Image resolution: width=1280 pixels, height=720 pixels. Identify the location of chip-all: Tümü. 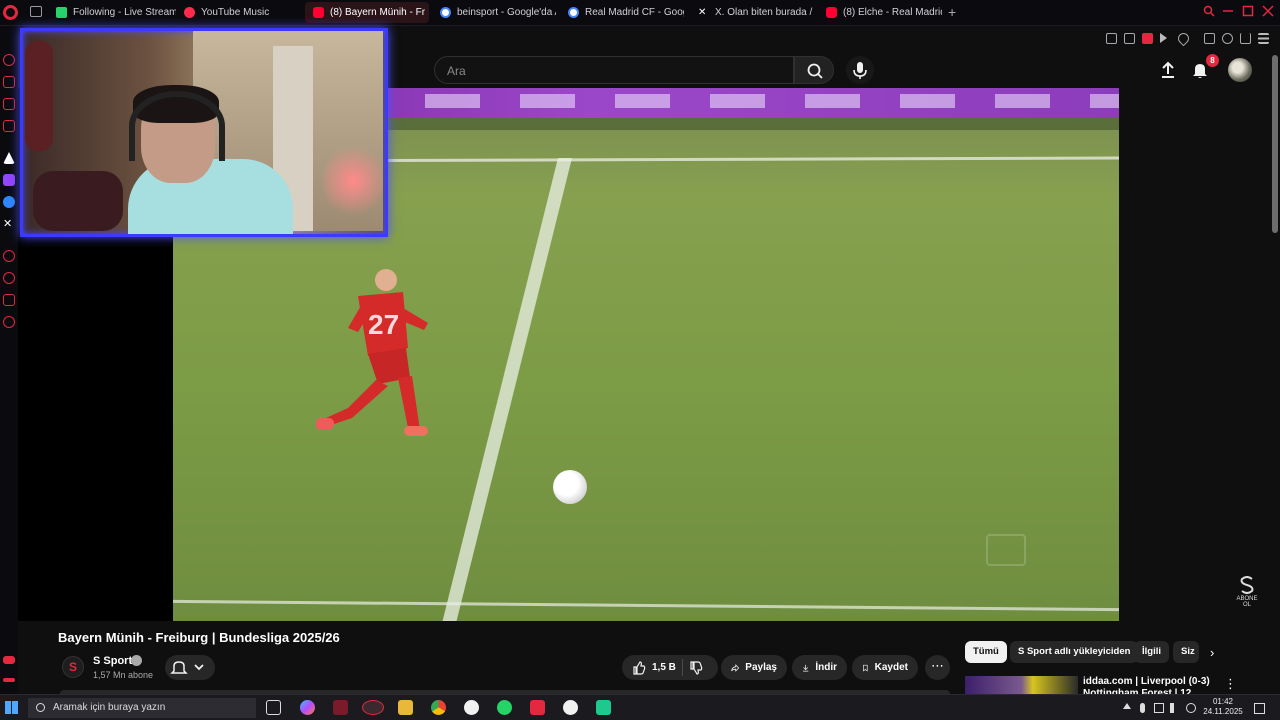
(986, 652).